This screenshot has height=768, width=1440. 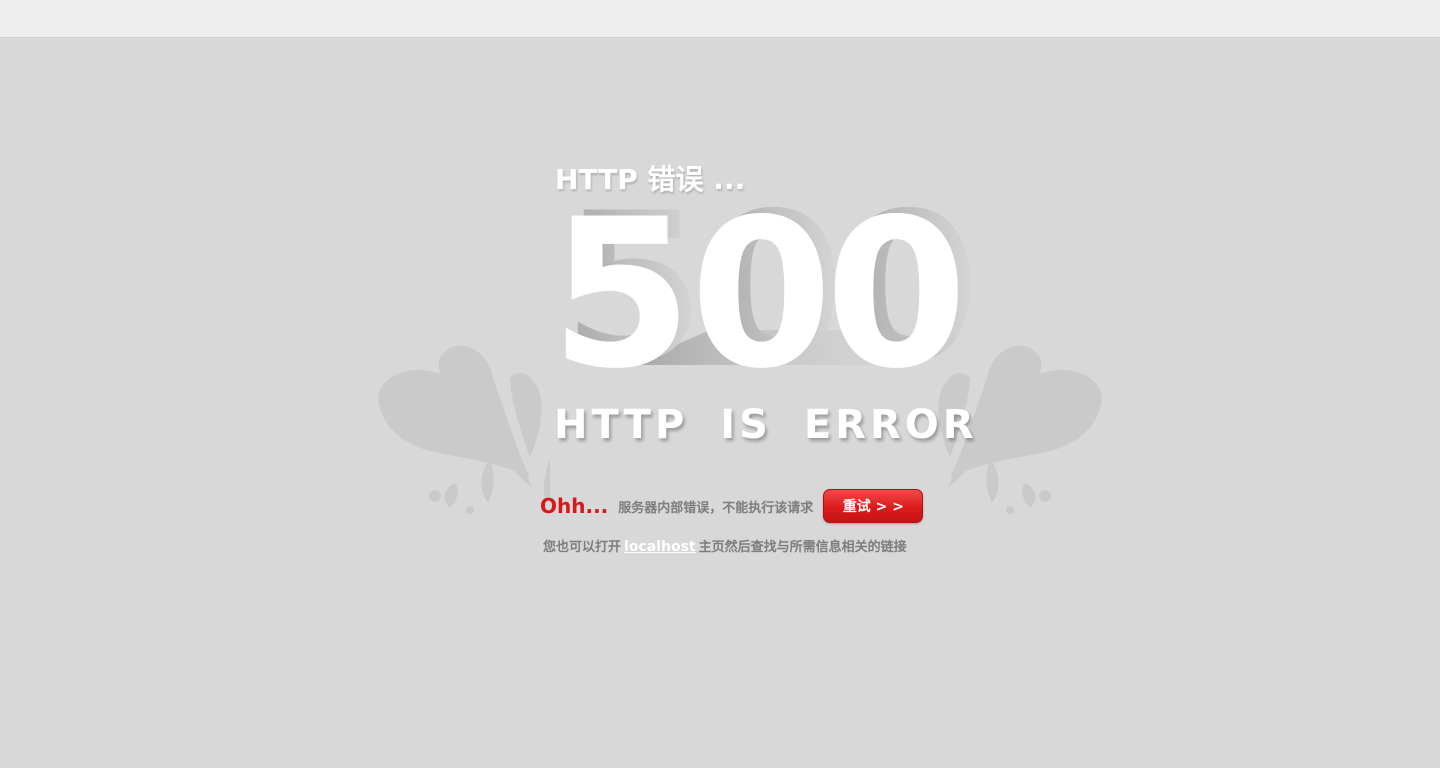 What do you see at coordinates (896, 285) in the screenshot?
I see `digit-0b: 0` at bounding box center [896, 285].